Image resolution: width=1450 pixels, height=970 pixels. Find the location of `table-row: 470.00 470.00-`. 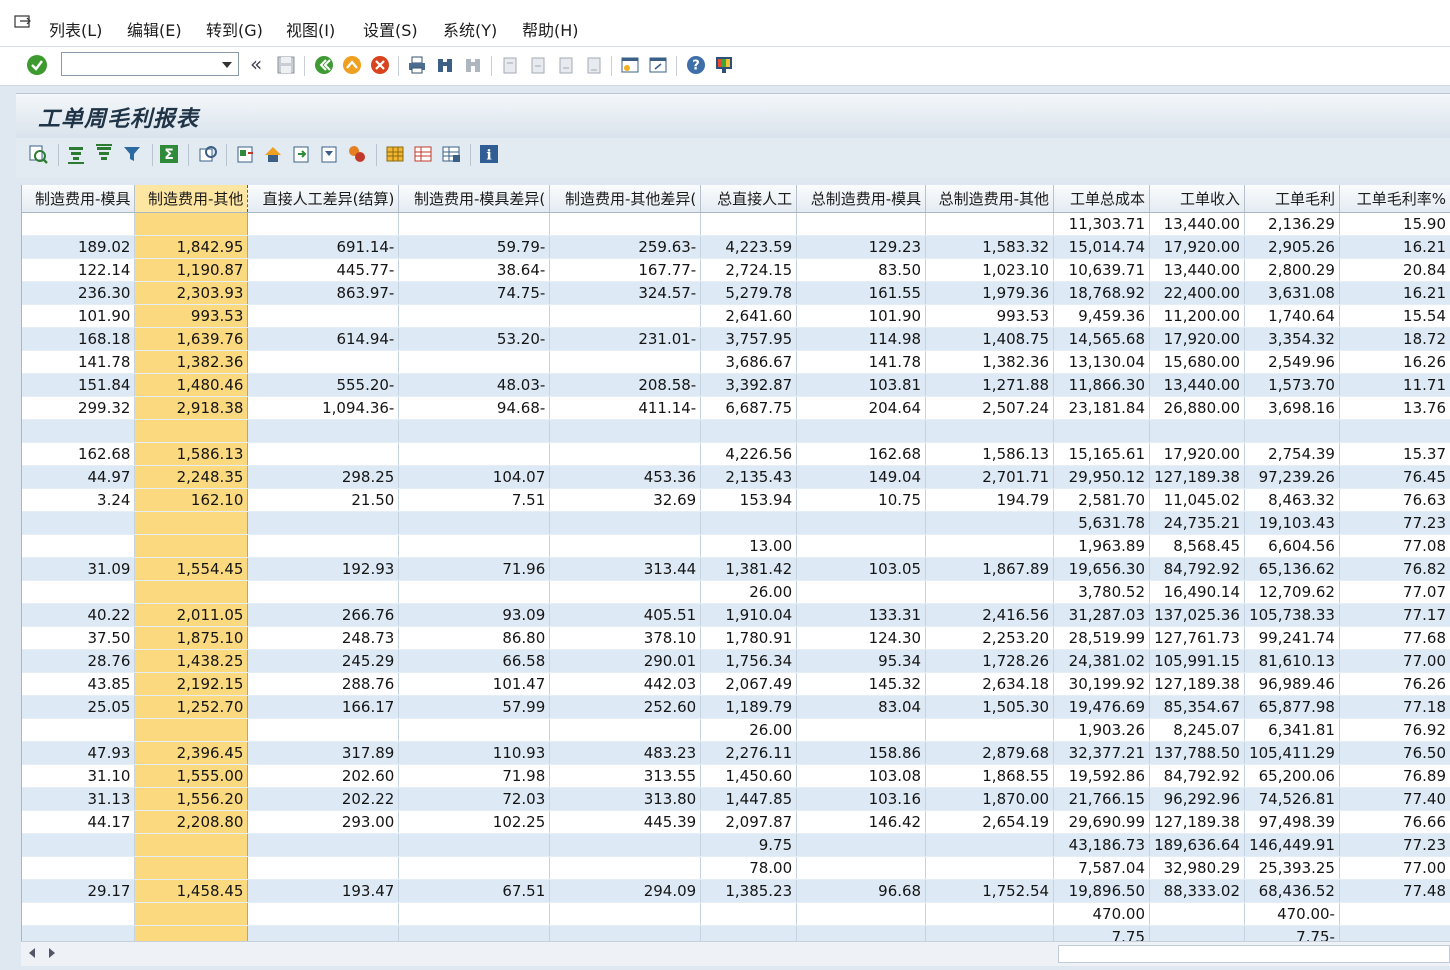

table-row: 470.00 470.00- is located at coordinates (736, 914).